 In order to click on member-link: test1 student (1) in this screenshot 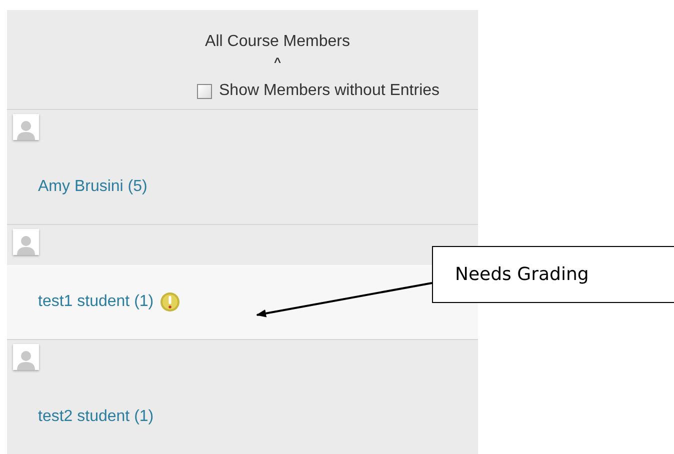, I will do `click(96, 302)`.